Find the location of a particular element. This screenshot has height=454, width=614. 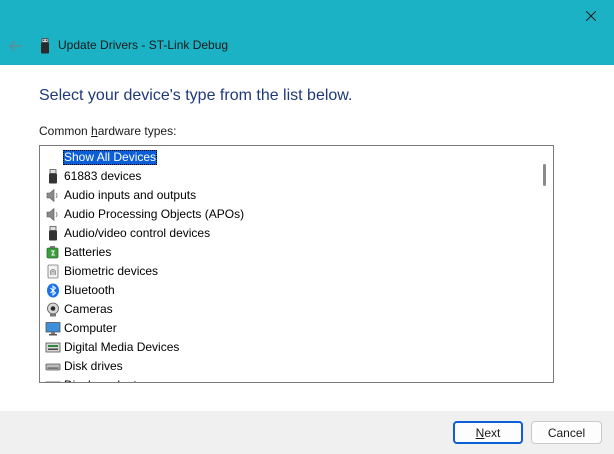

label-text-end: ardware types: is located at coordinates (137, 131).